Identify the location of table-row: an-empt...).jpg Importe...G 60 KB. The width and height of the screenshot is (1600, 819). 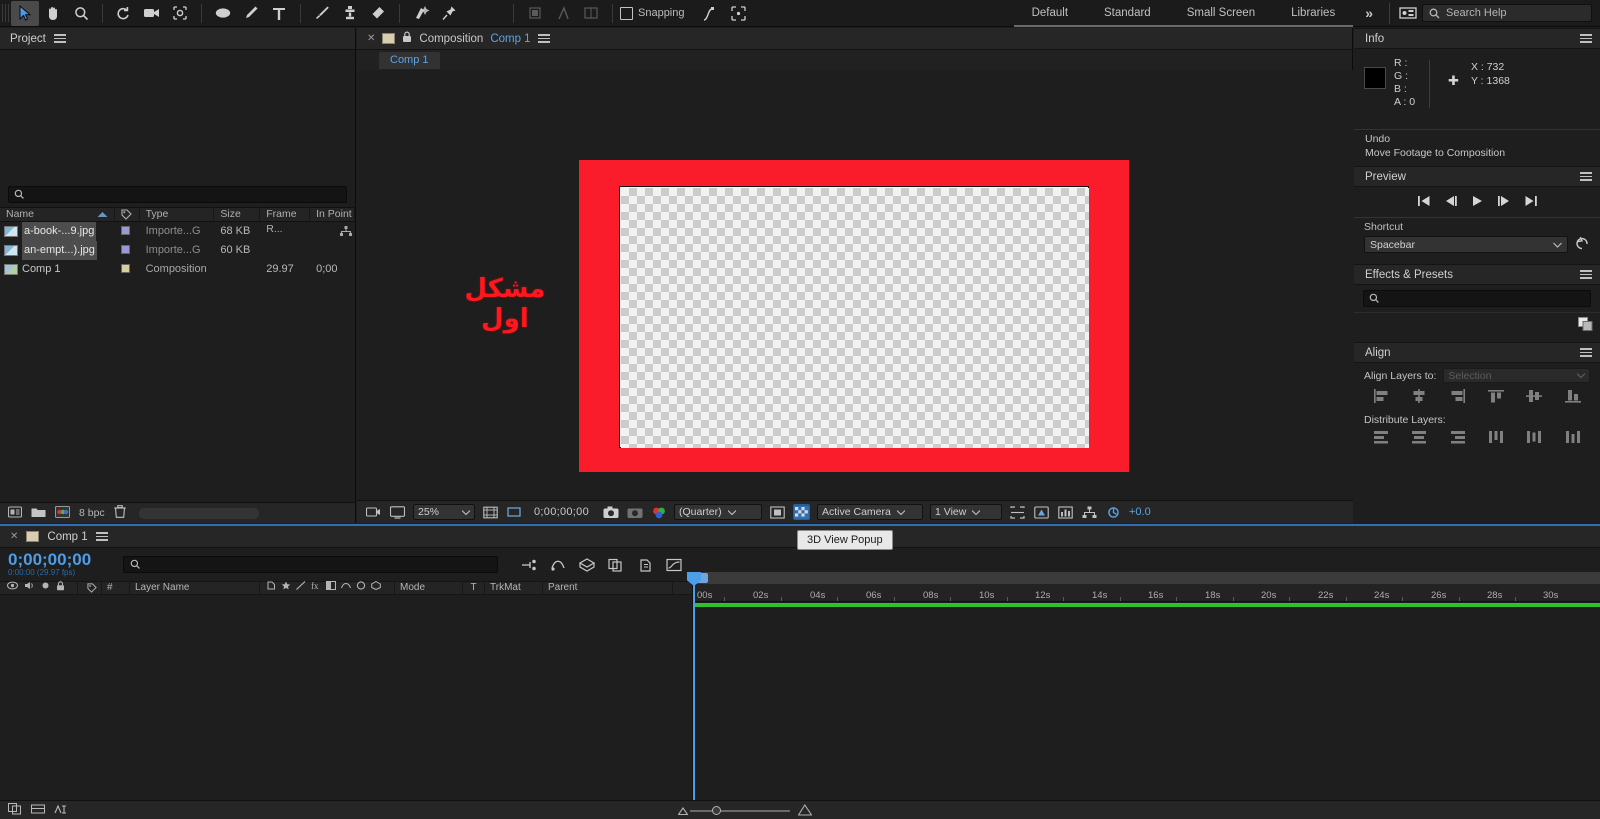
(177, 250).